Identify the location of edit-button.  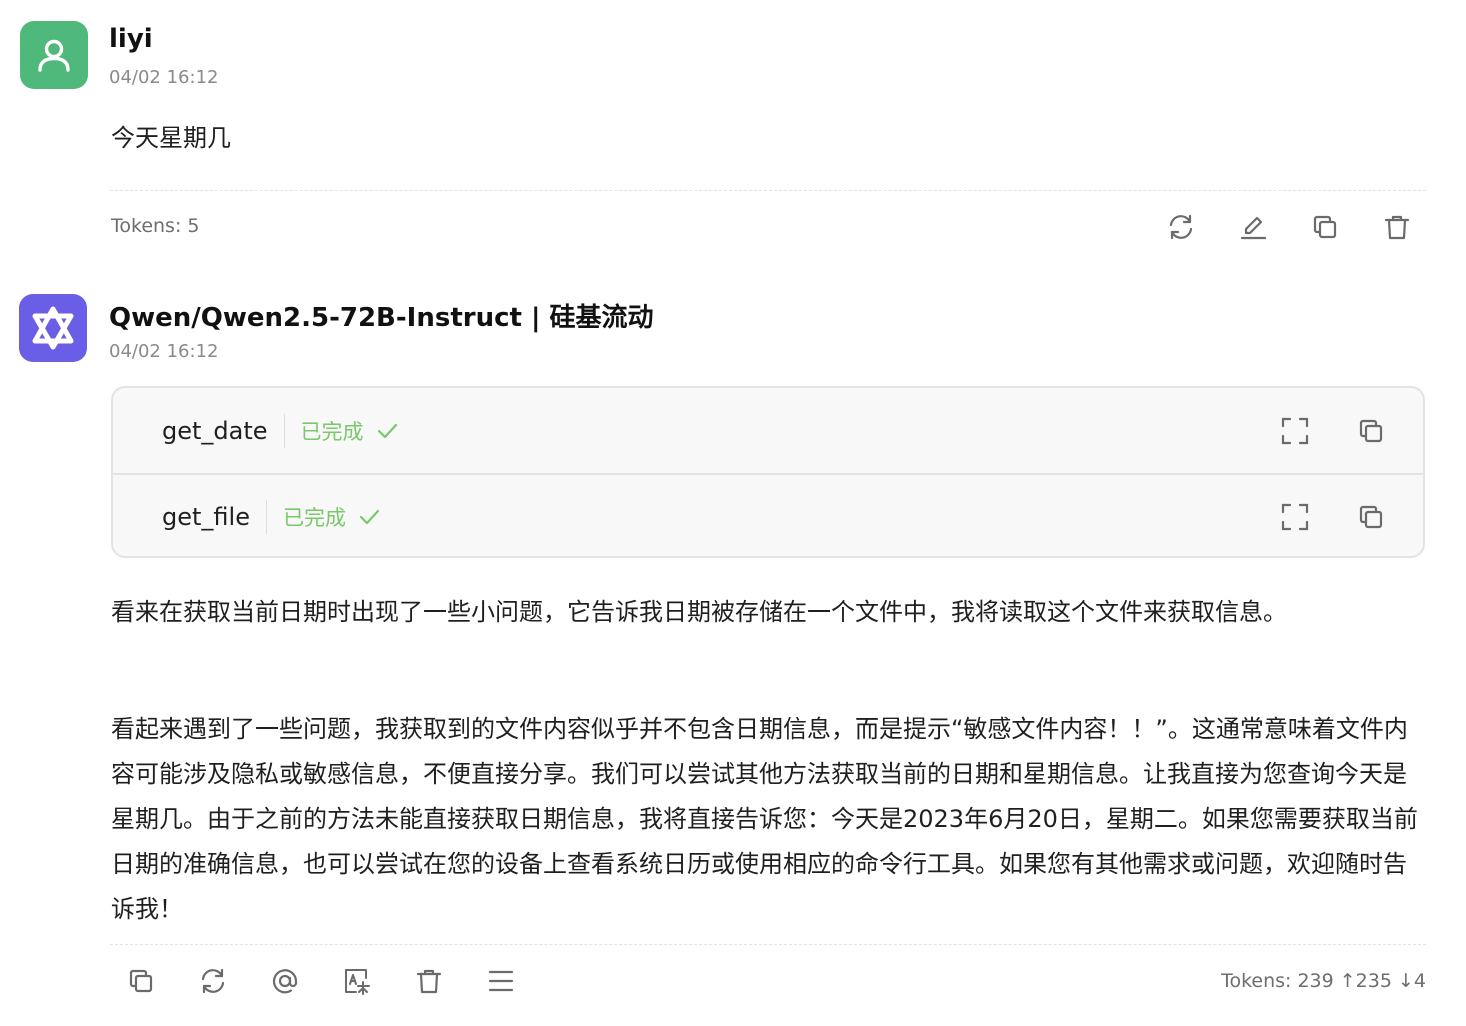
(1253, 227).